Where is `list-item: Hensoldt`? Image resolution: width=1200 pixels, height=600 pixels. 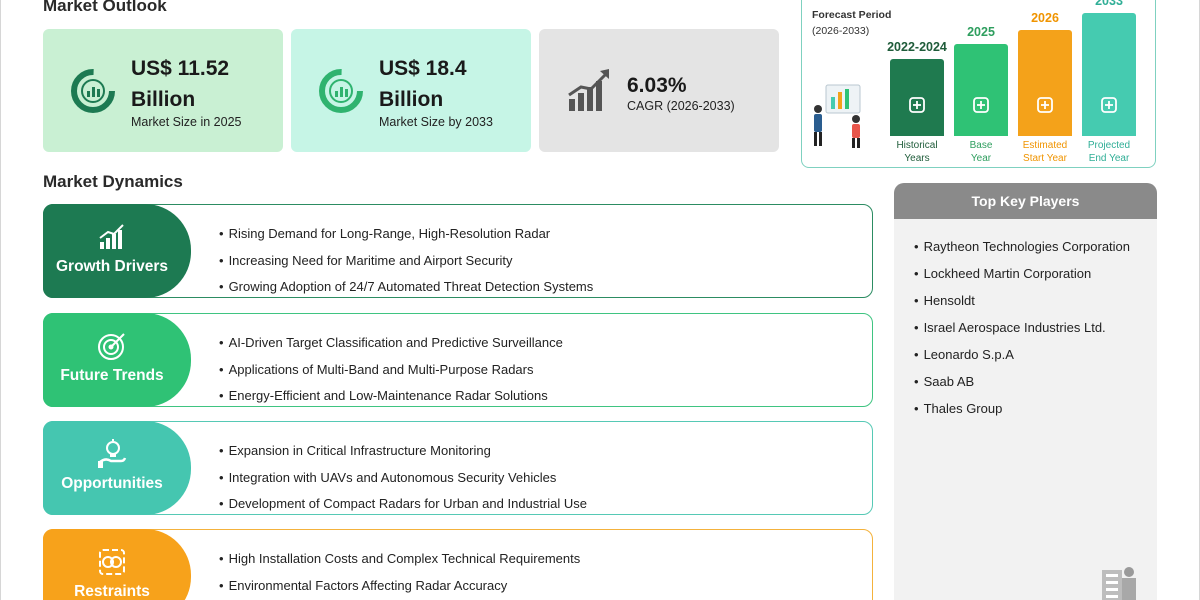 list-item: Hensoldt is located at coordinates (1035, 300).